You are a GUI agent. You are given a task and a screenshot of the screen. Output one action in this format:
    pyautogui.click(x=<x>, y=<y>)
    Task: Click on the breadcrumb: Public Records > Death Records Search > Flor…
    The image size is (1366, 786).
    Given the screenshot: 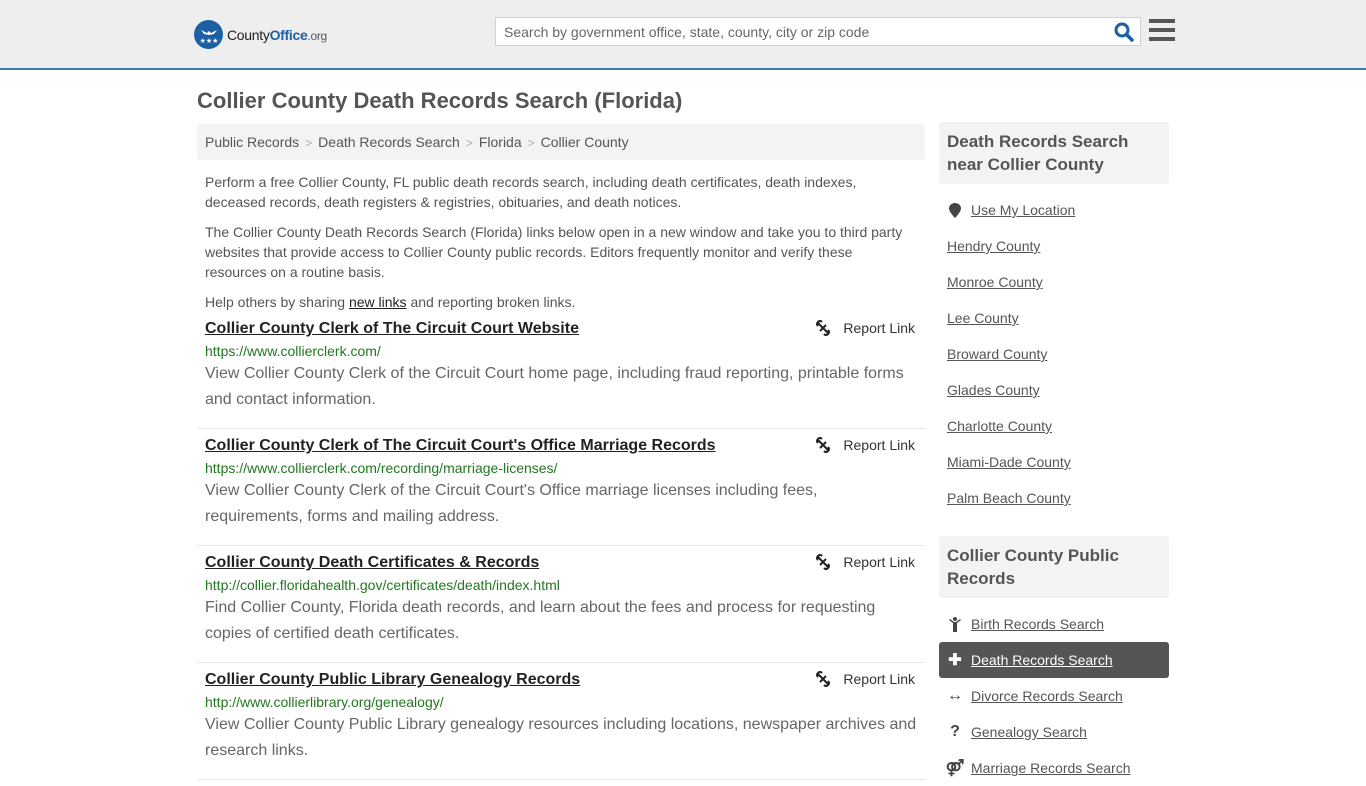 What is the action you would take?
    pyautogui.click(x=561, y=142)
    